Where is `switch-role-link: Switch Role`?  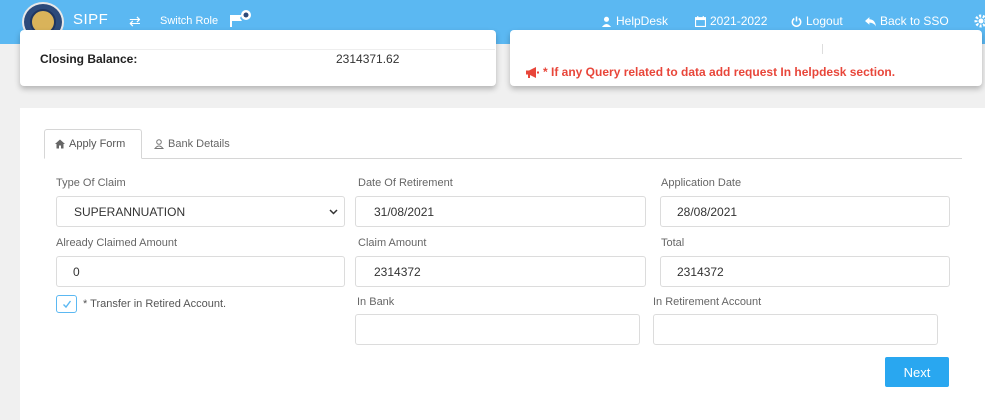
switch-role-link: Switch Role is located at coordinates (189, 21).